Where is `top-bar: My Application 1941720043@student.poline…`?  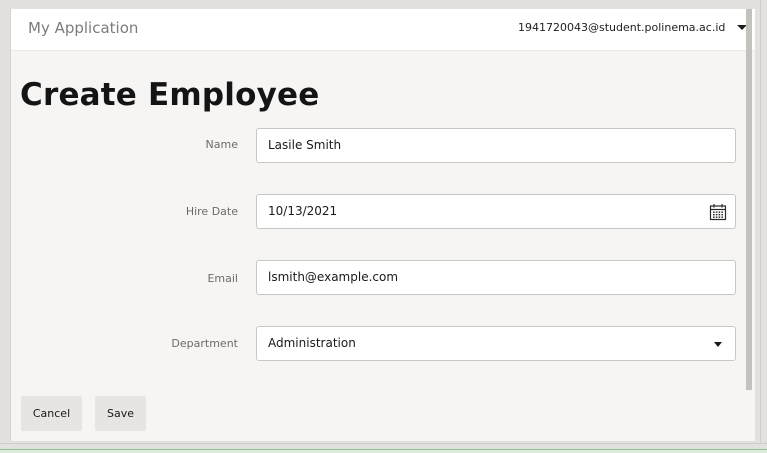
top-bar: My Application 1941720043@student.poline… is located at coordinates (383, 30).